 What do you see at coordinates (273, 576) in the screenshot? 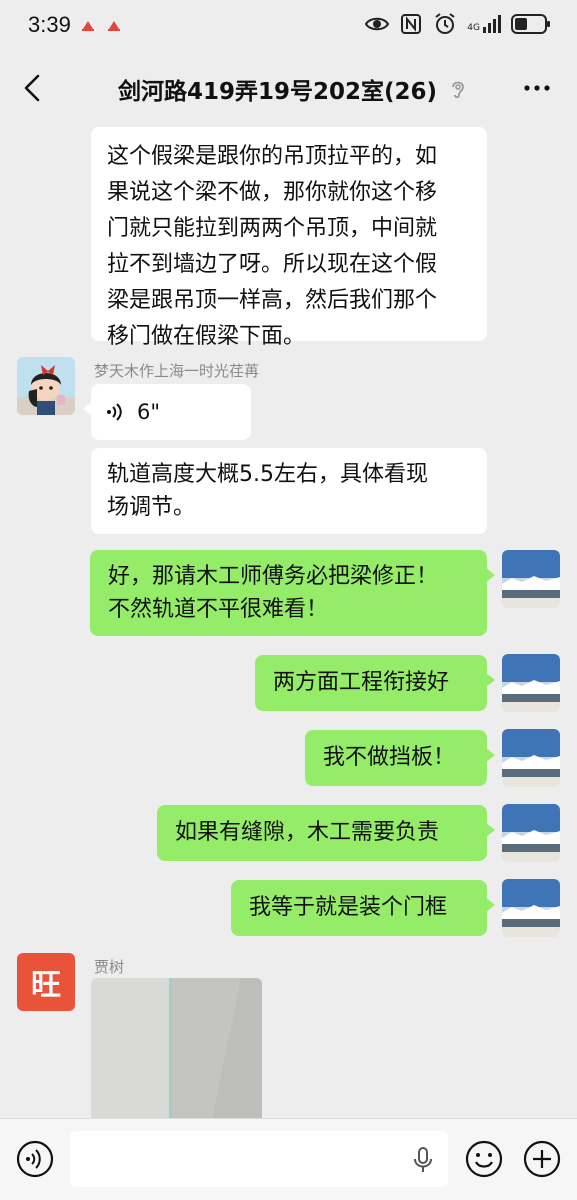
I see `message-line: 好，那请木工师傅务必把梁修正！` at bounding box center [273, 576].